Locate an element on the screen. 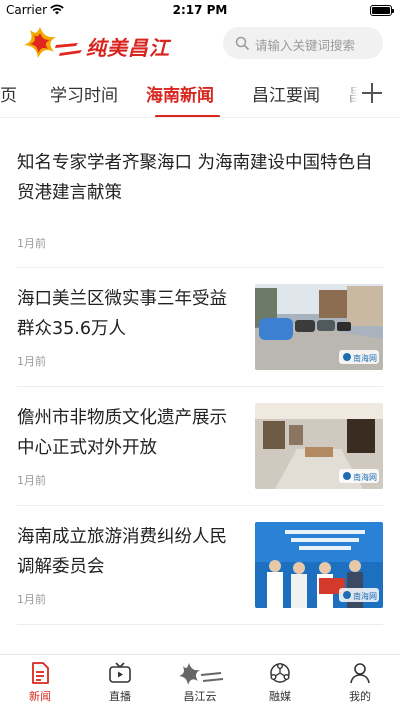 This screenshot has height=710, width=400. search-input: 请输入关键词搜索 is located at coordinates (303, 43).